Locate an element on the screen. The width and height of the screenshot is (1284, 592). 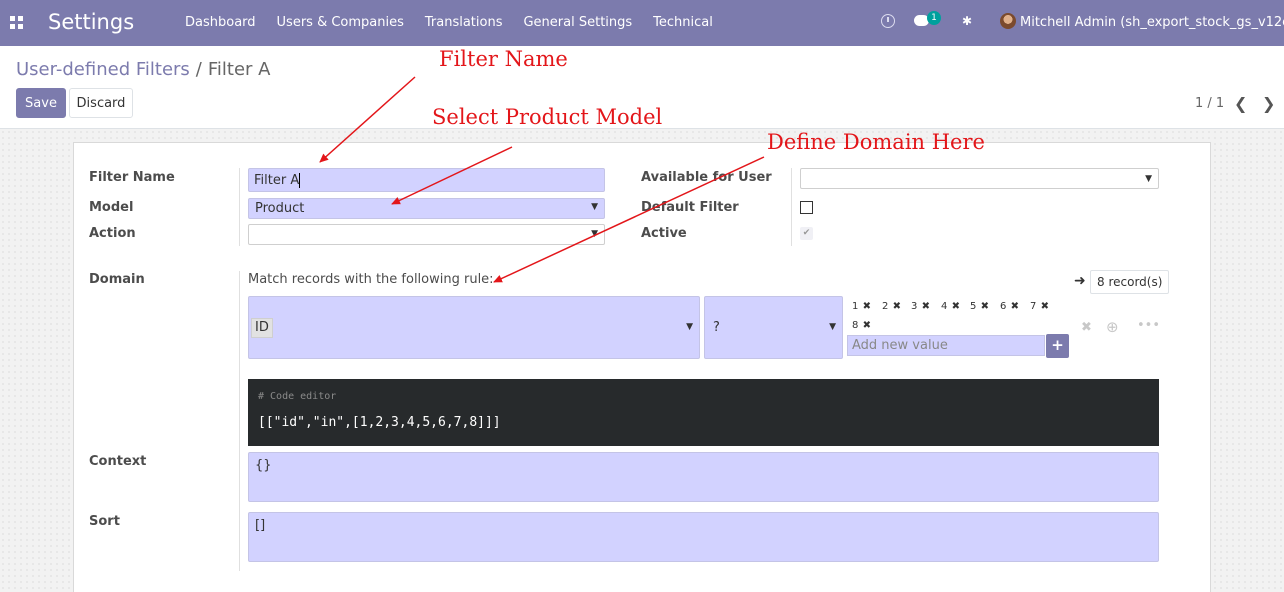
breadcrumb-parent: User-defined Filters is located at coordinates (103, 69).